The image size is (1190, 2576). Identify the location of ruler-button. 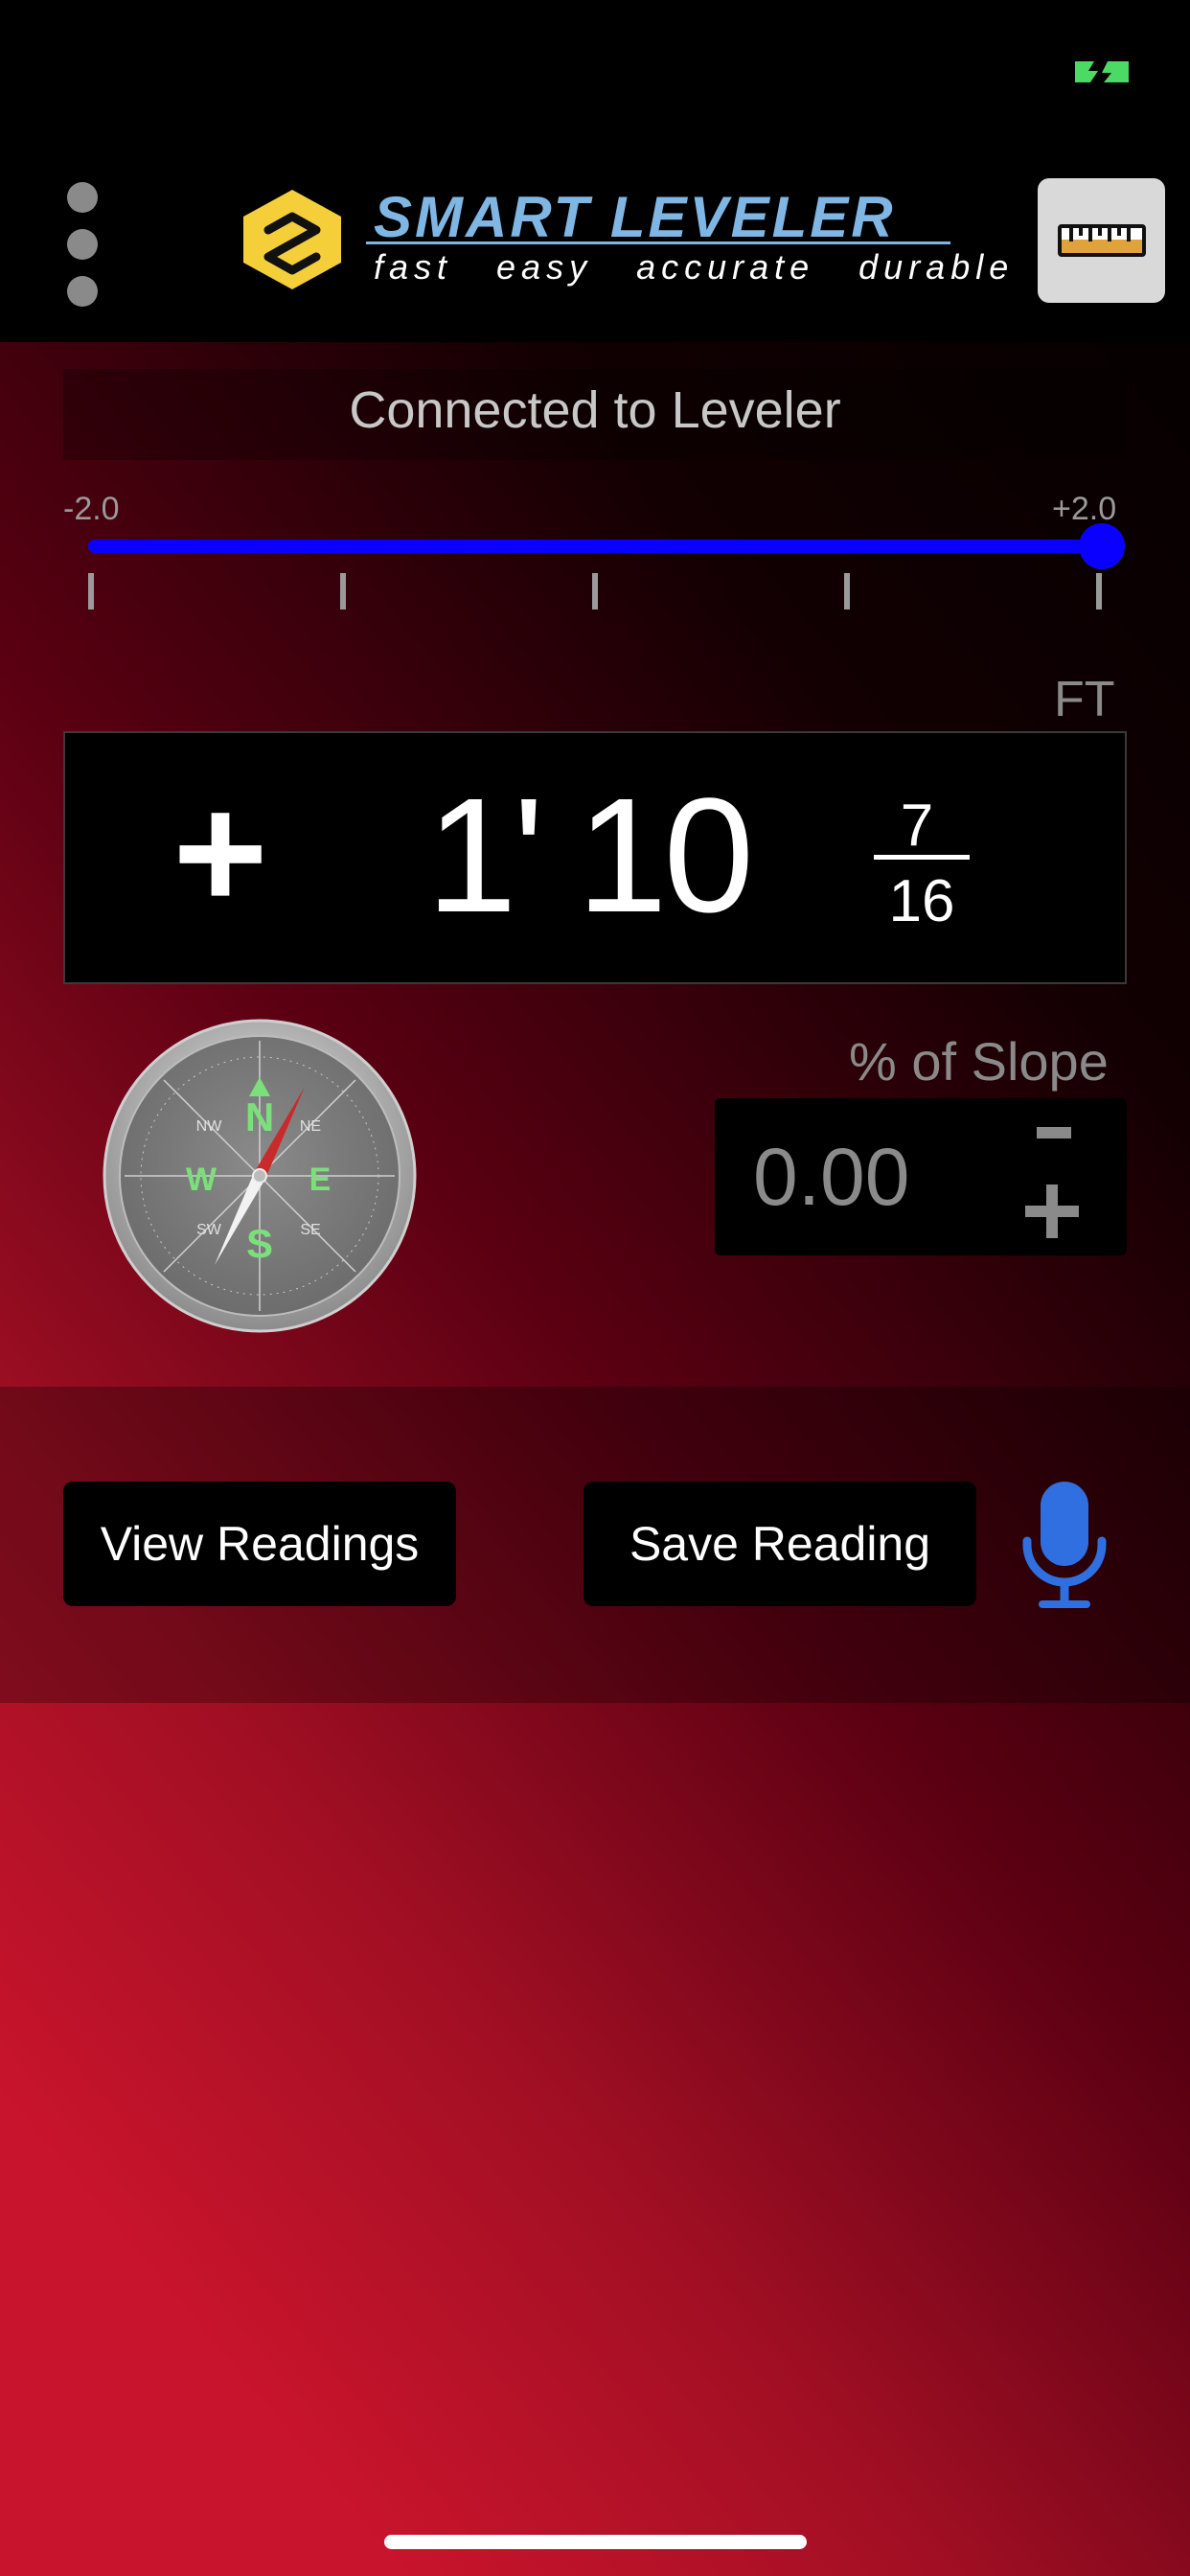
(1101, 240).